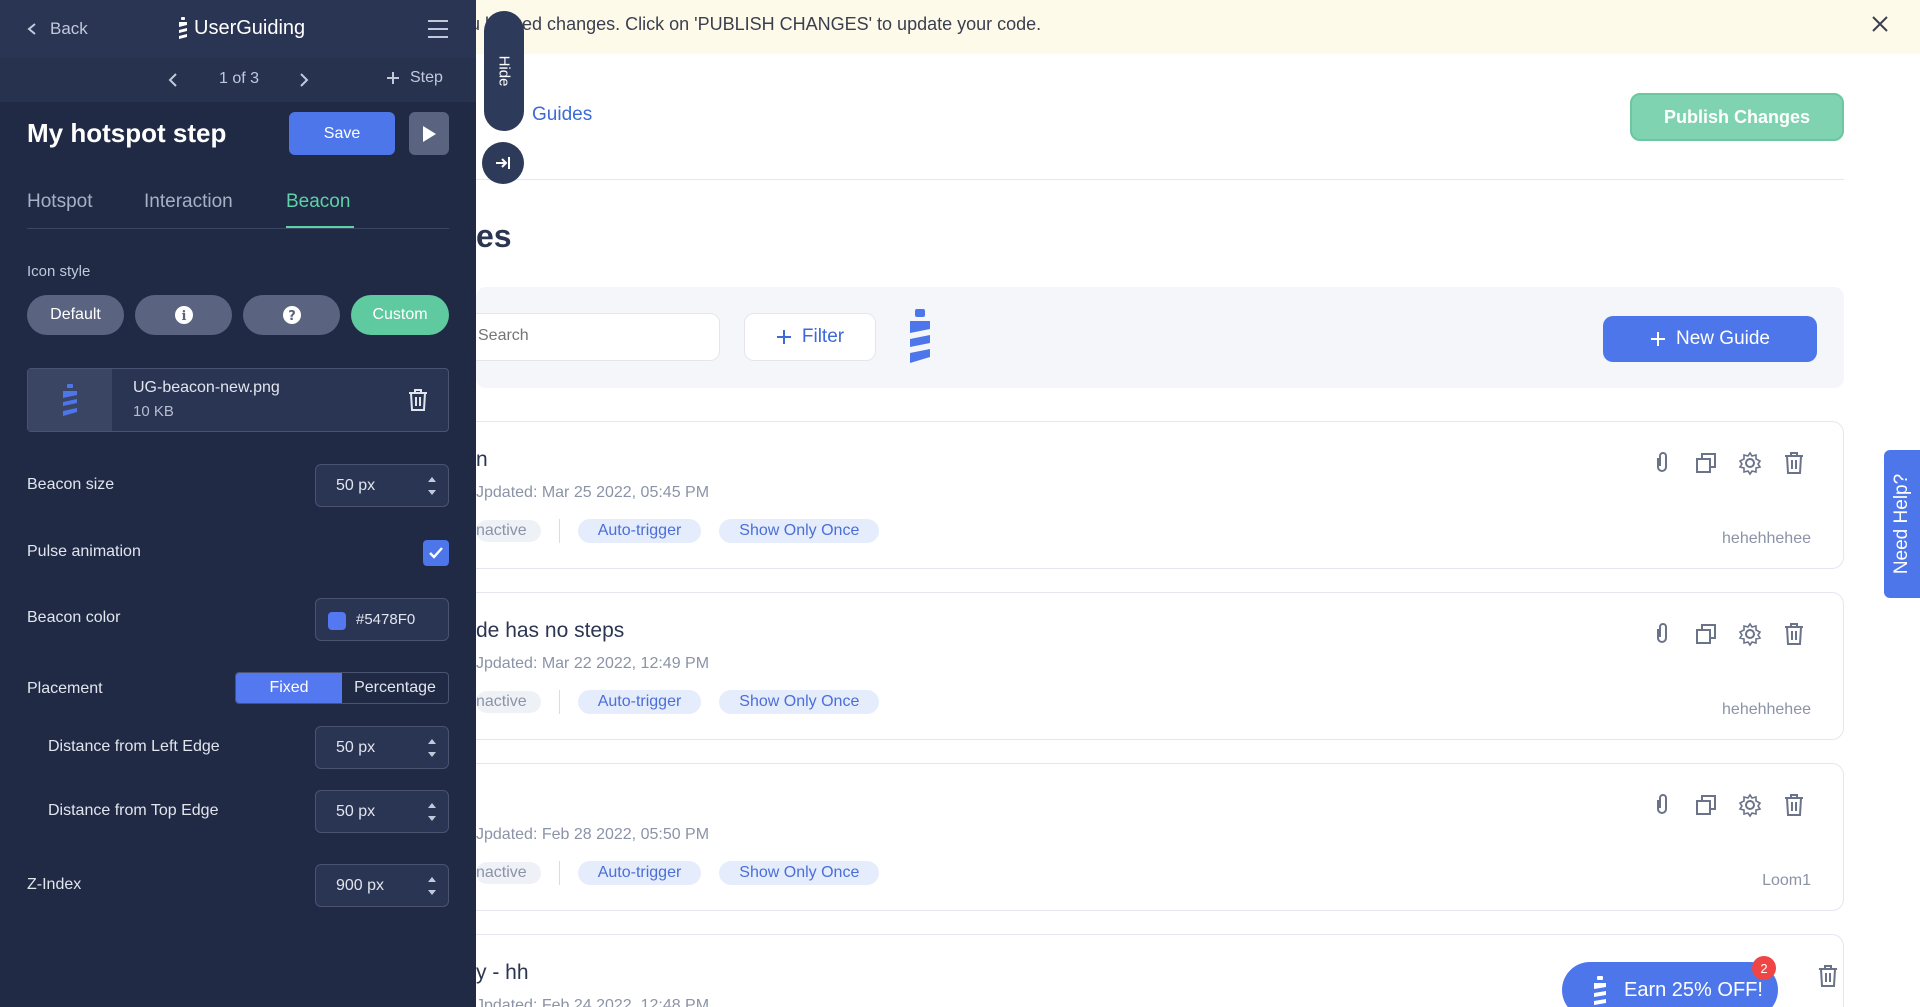  I want to click on trigger-badge: Auto-trigger, so click(639, 873).